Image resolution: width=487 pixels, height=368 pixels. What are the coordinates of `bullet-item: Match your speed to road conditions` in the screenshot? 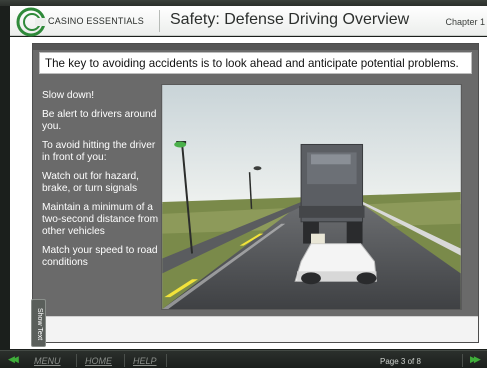 It's located at (100, 256).